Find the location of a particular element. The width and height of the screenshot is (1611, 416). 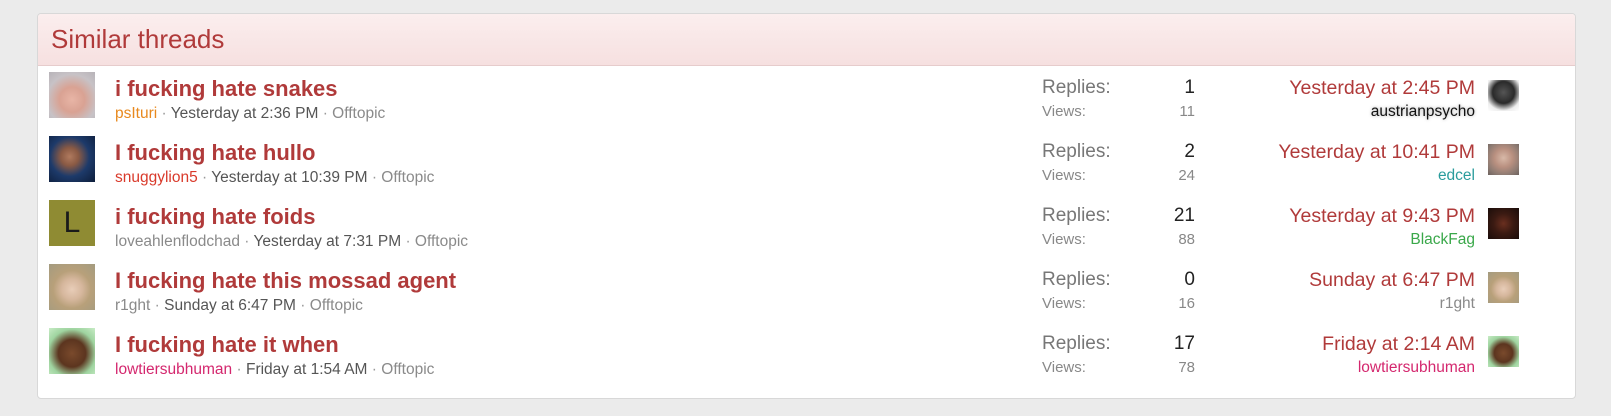

last-post-user: r1ght is located at coordinates (1457, 304).